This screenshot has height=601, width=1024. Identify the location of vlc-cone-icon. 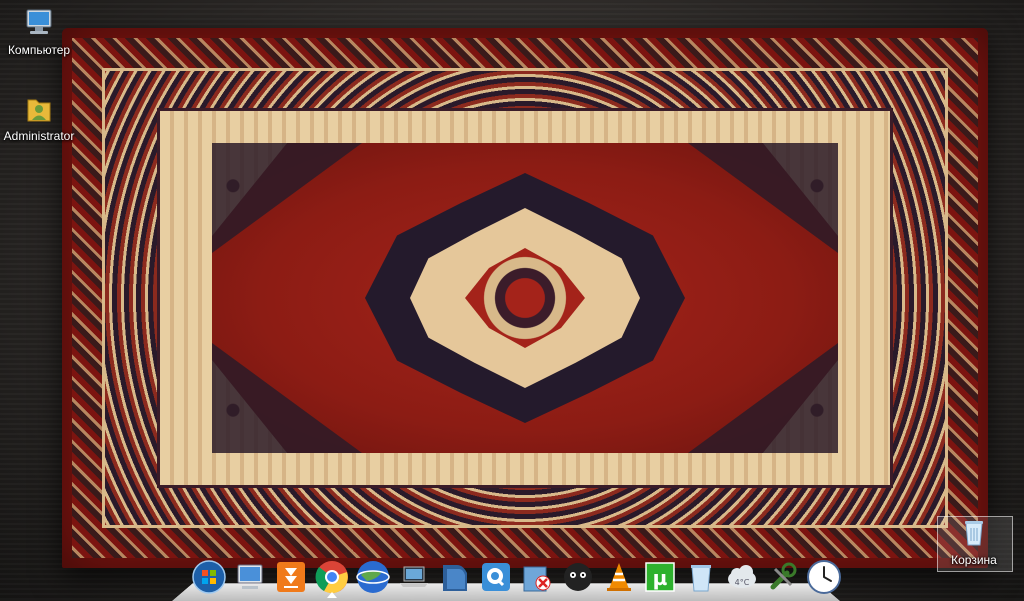
(619, 577).